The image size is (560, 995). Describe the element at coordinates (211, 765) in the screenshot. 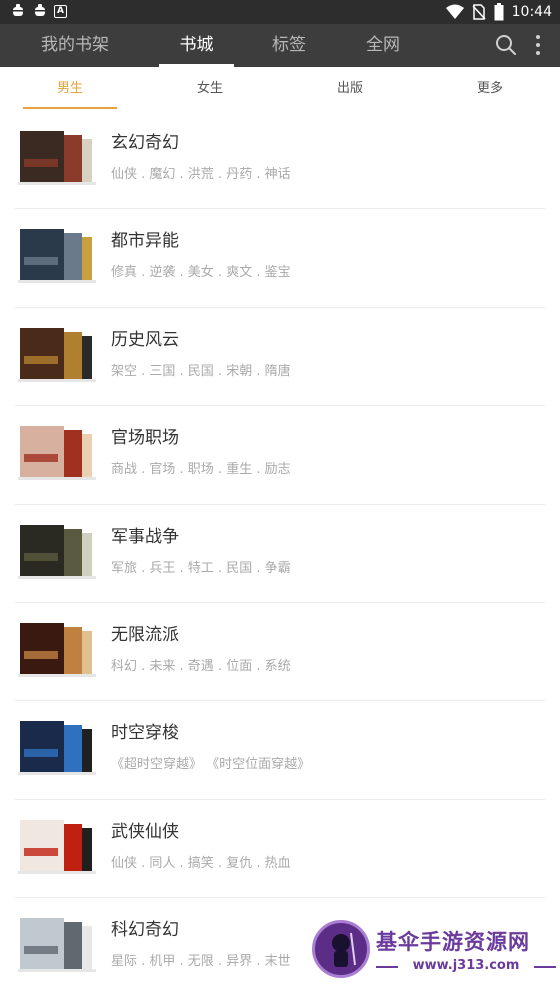

I see `category-tags: 《超时空穿越》 《时空位面穿越》` at that location.